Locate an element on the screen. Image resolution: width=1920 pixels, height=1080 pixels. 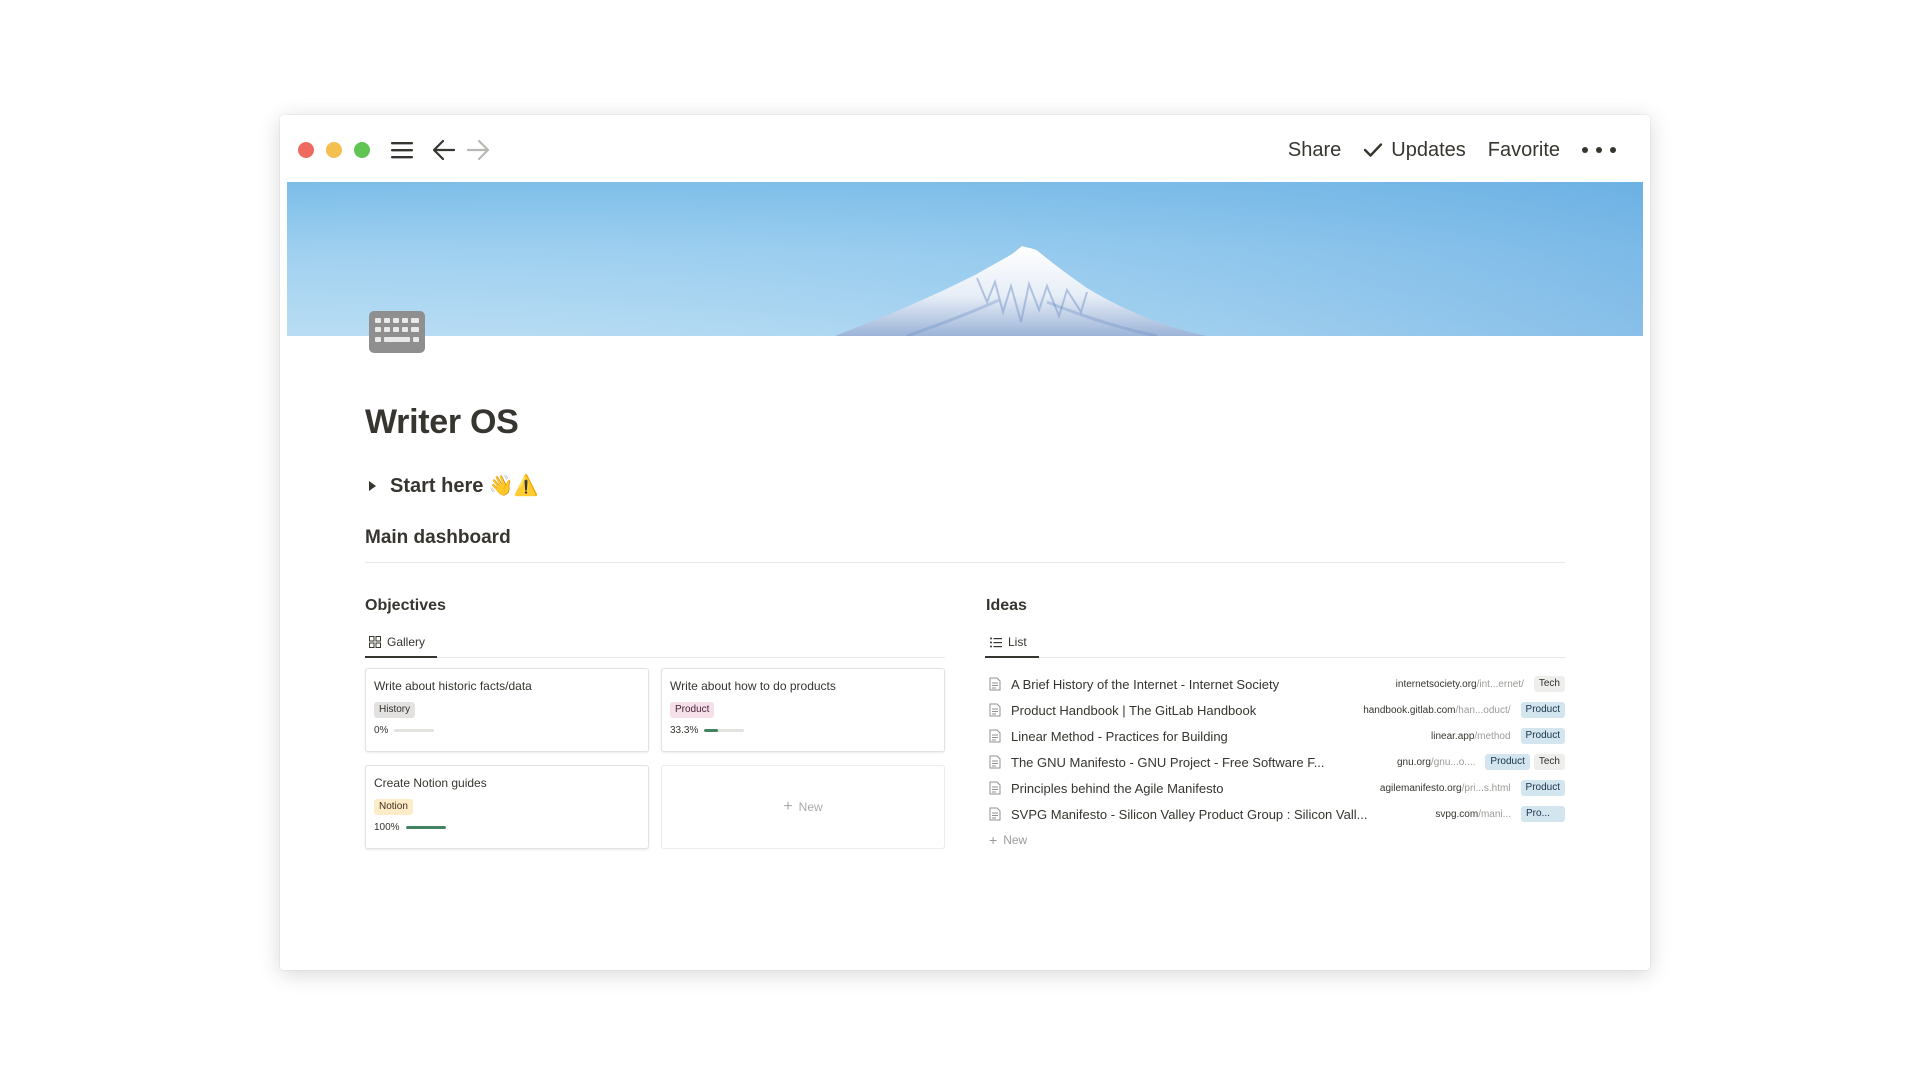
ideas-view-divider is located at coordinates (1275, 657).